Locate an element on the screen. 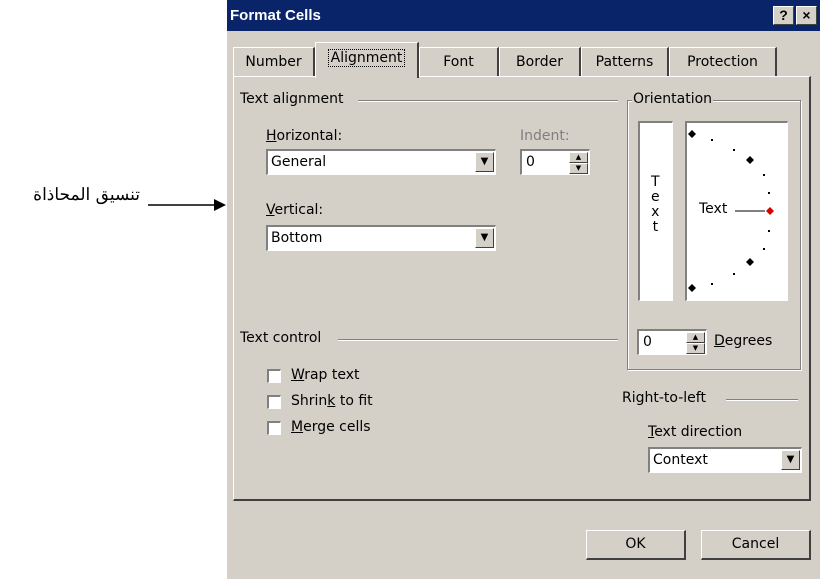 The image size is (820, 579). ok-button: OK is located at coordinates (636, 545).